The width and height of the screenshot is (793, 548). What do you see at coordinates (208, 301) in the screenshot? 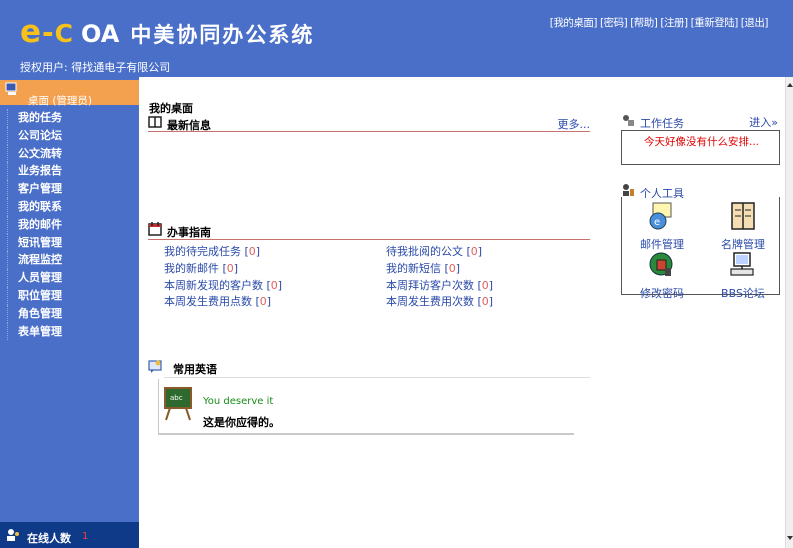
I see `guide-label: 本周发生费用点数` at bounding box center [208, 301].